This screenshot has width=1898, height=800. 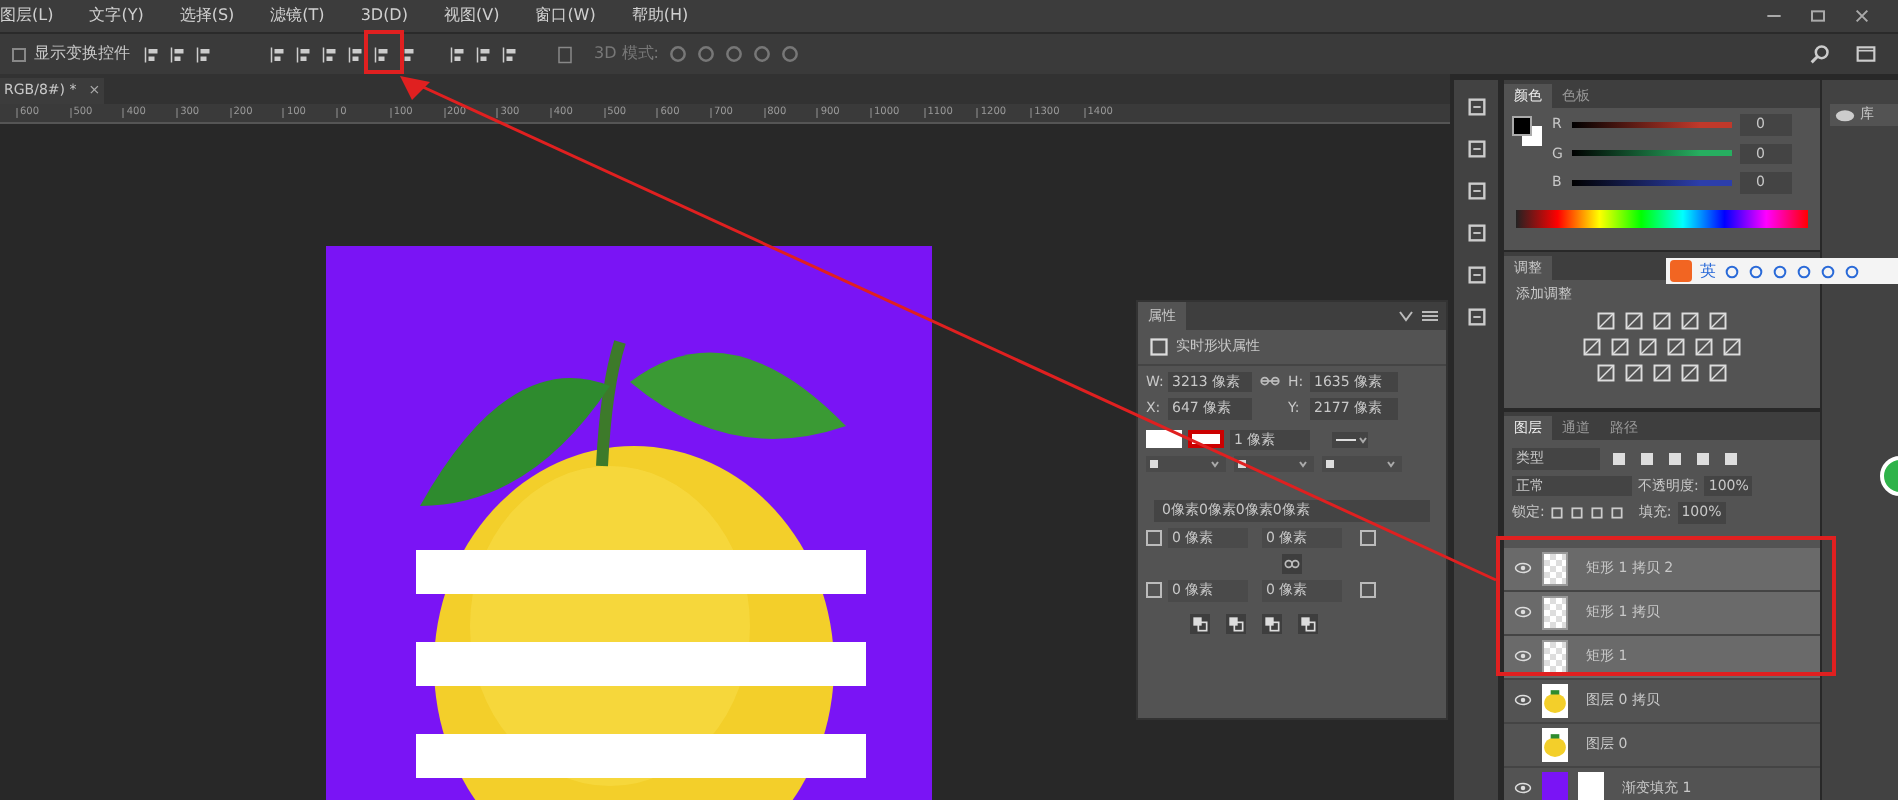 What do you see at coordinates (565, 16) in the screenshot?
I see `menu-item: 窗口(W)` at bounding box center [565, 16].